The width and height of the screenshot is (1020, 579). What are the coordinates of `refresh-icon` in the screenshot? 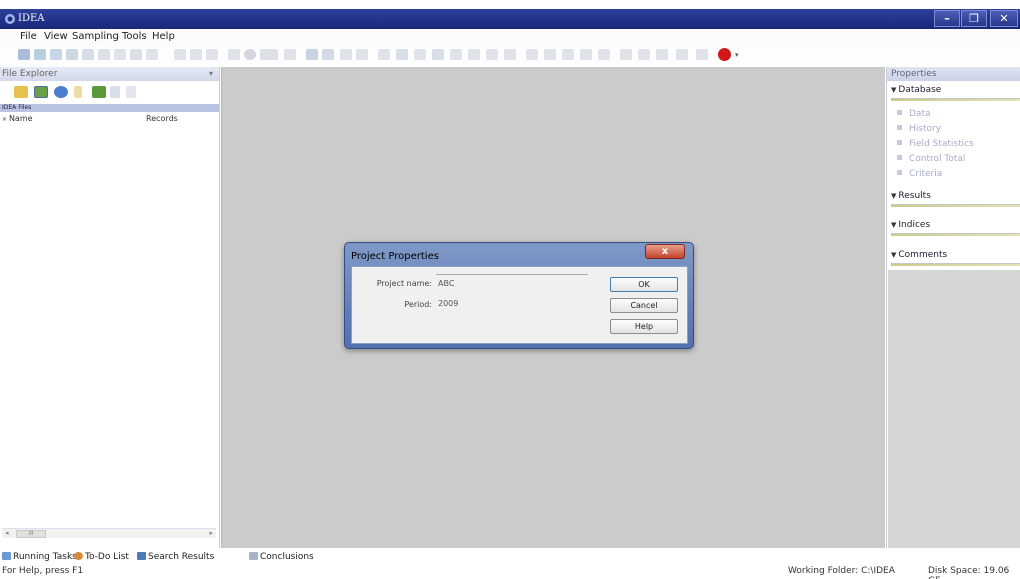 It's located at (234, 54).